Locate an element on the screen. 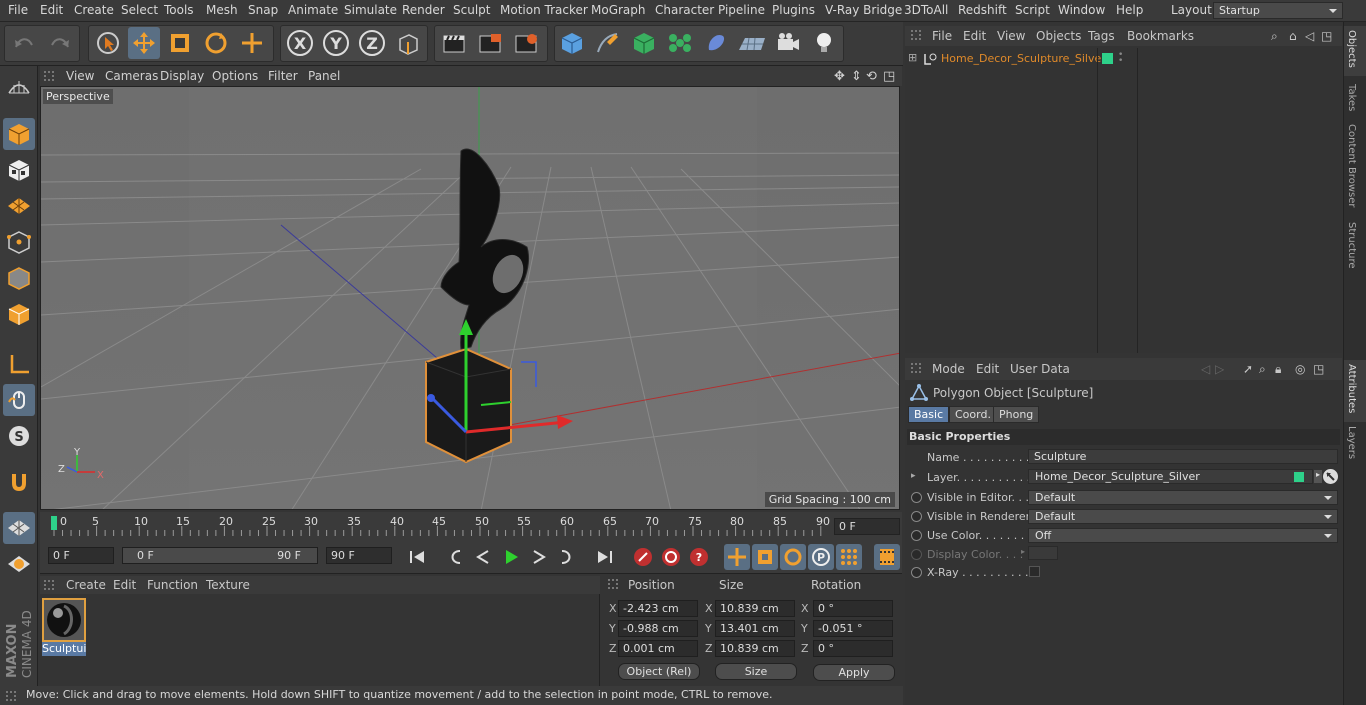  tab-phong: Phong is located at coordinates (1016, 414).